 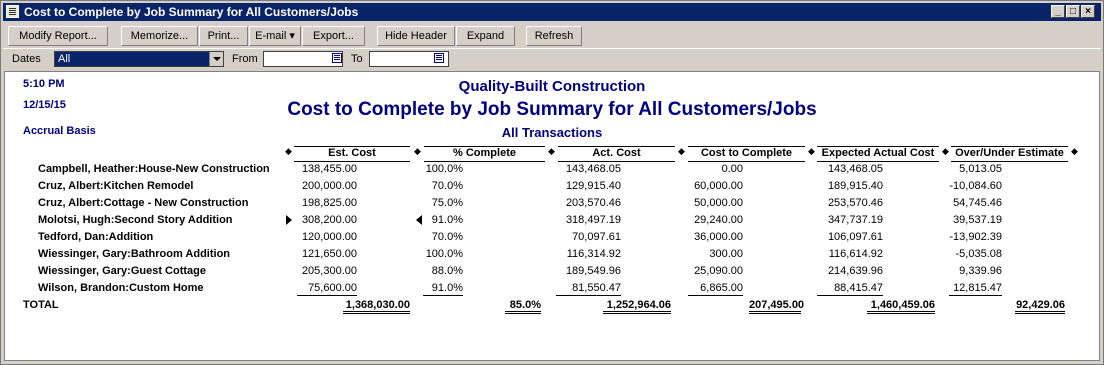 What do you see at coordinates (303, 59) in the screenshot?
I see `from-date-field` at bounding box center [303, 59].